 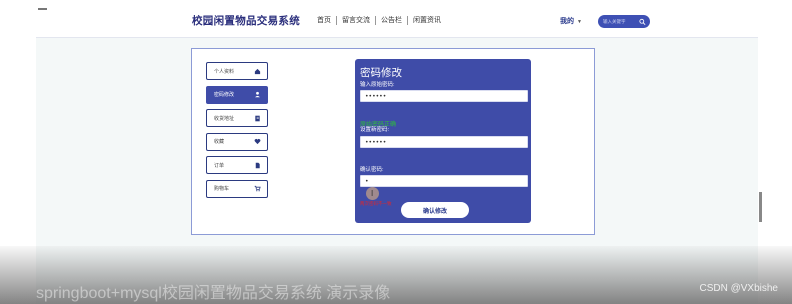 What do you see at coordinates (246, 20) in the screenshot?
I see `site-title: 校园闲置物品交易系统` at bounding box center [246, 20].